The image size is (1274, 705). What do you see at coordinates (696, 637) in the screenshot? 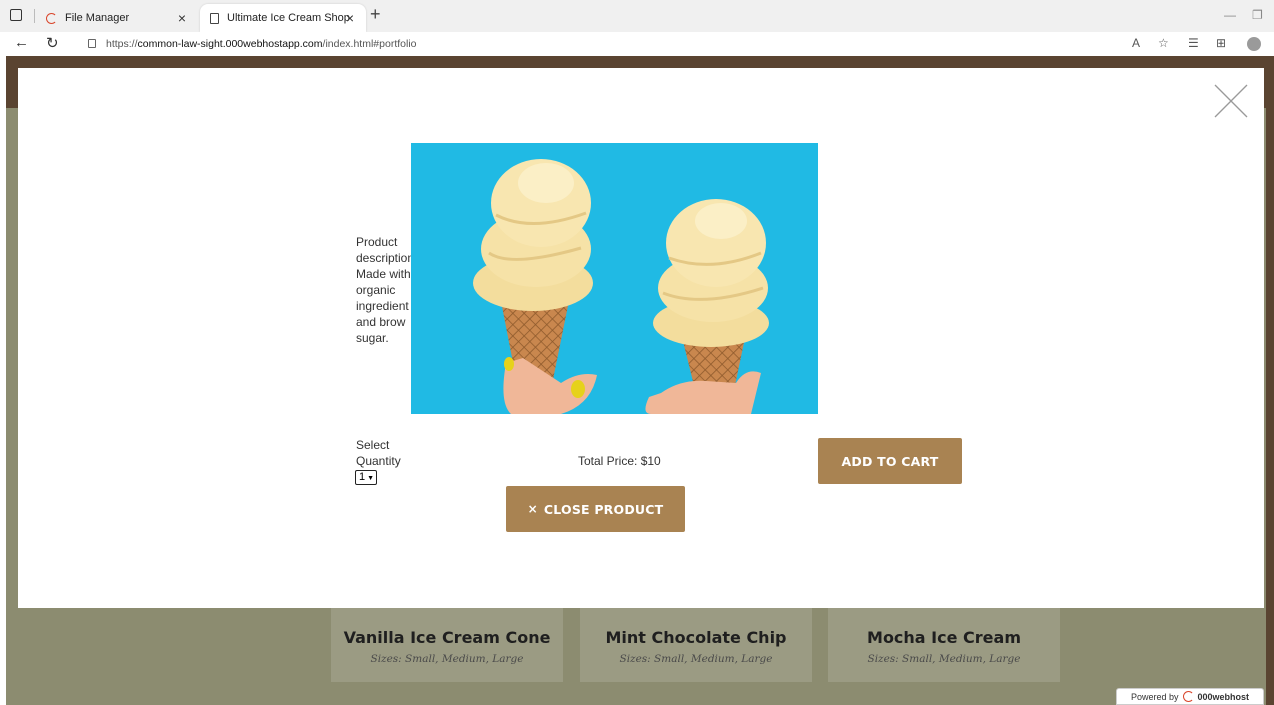
I see `card-title: Mint Chocolate Chip` at bounding box center [696, 637].